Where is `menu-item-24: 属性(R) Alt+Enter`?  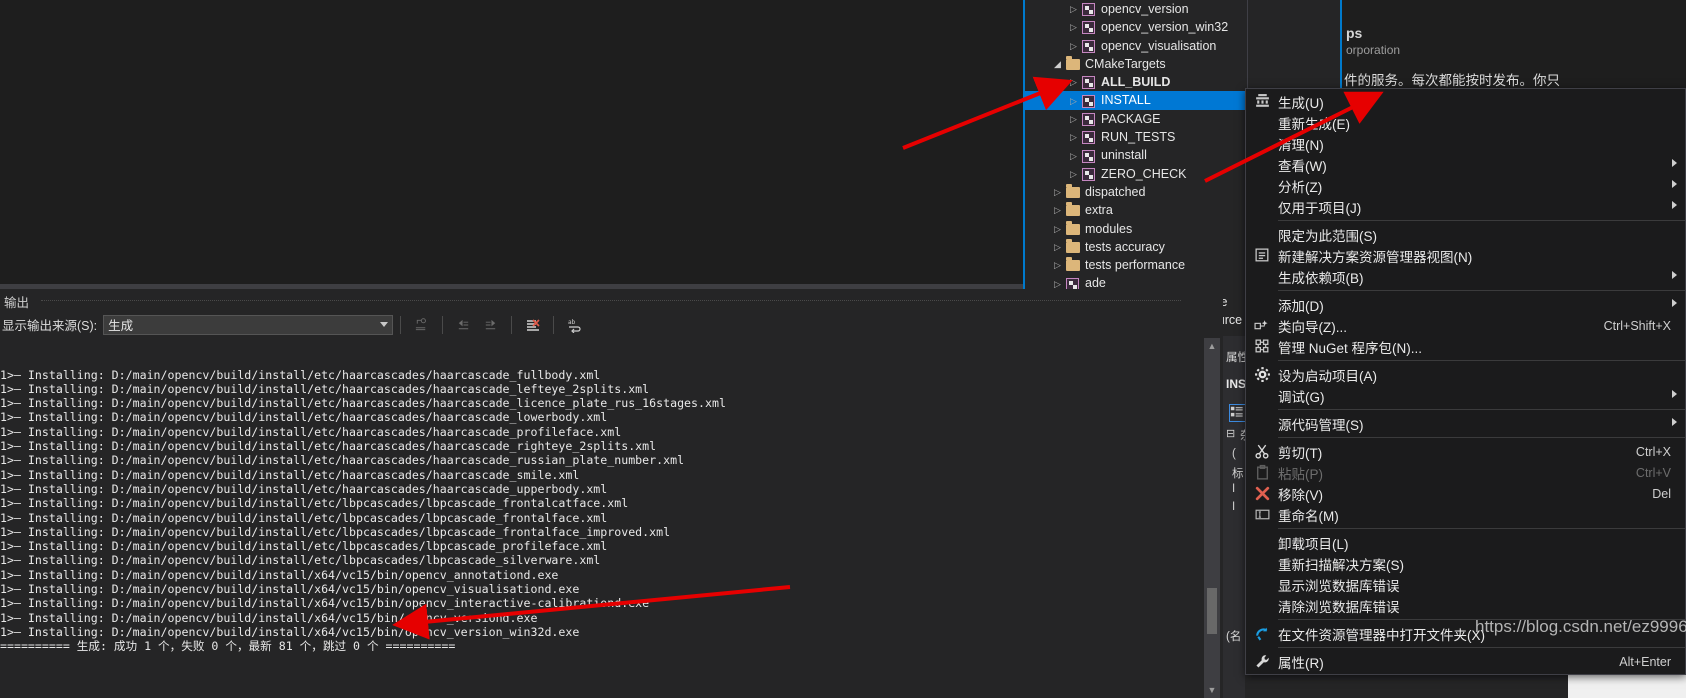 menu-item-24: 属性(R) Alt+Enter is located at coordinates (1465, 661).